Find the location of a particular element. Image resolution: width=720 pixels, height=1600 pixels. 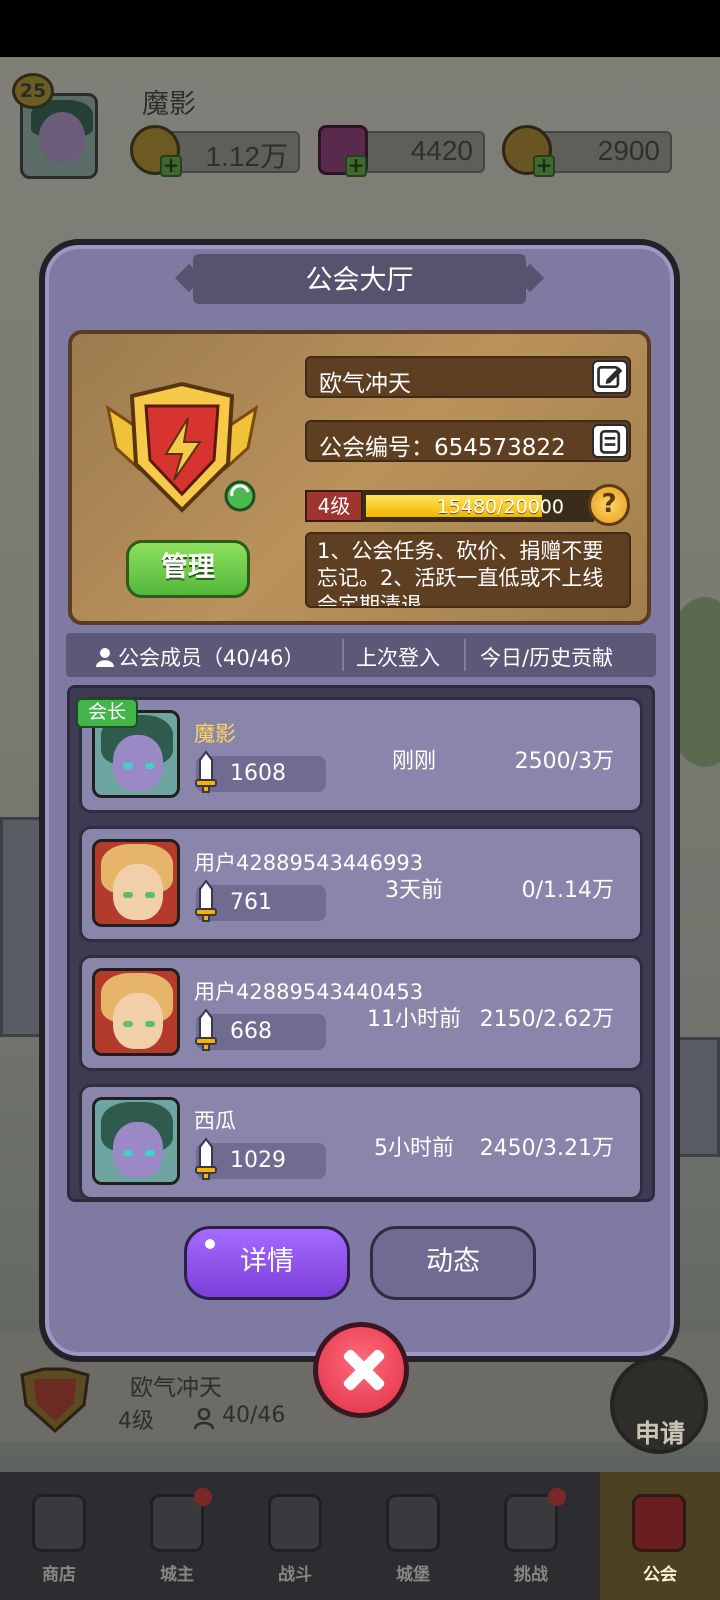

guild-id-field: 公会编号：654573822 is located at coordinates (468, 441).